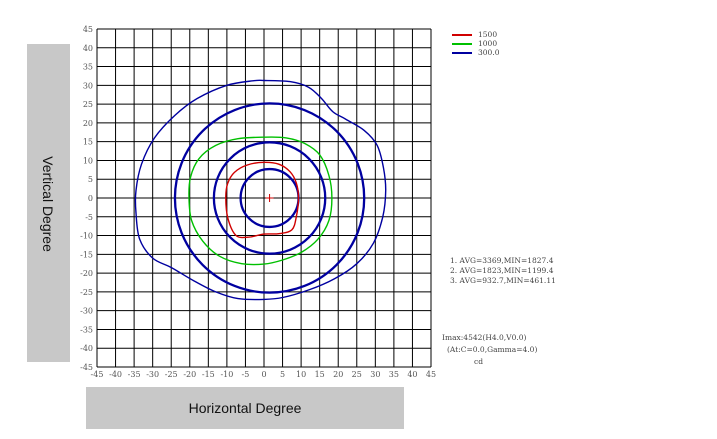  What do you see at coordinates (282, 374) in the screenshot?
I see `x-tick-label: 5` at bounding box center [282, 374].